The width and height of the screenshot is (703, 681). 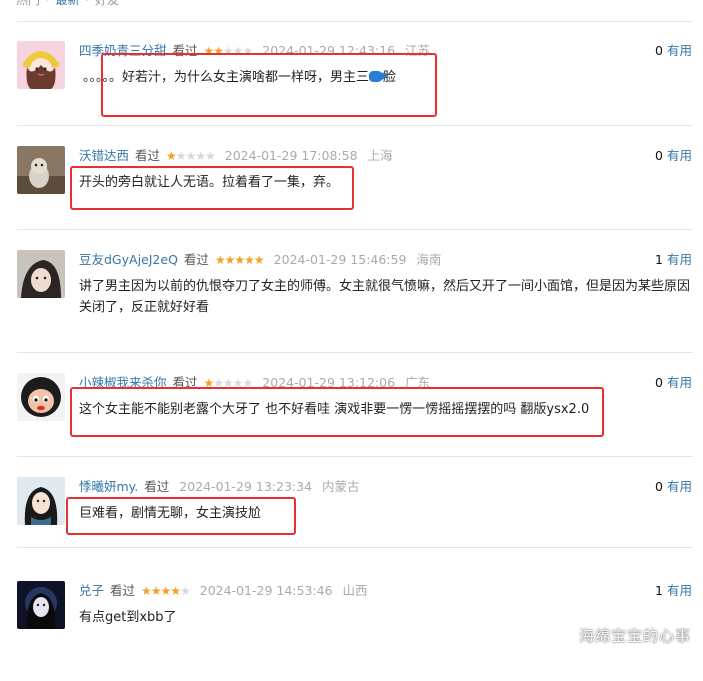 What do you see at coordinates (429, 259) in the screenshot?
I see `comment-location: 海南` at bounding box center [429, 259].